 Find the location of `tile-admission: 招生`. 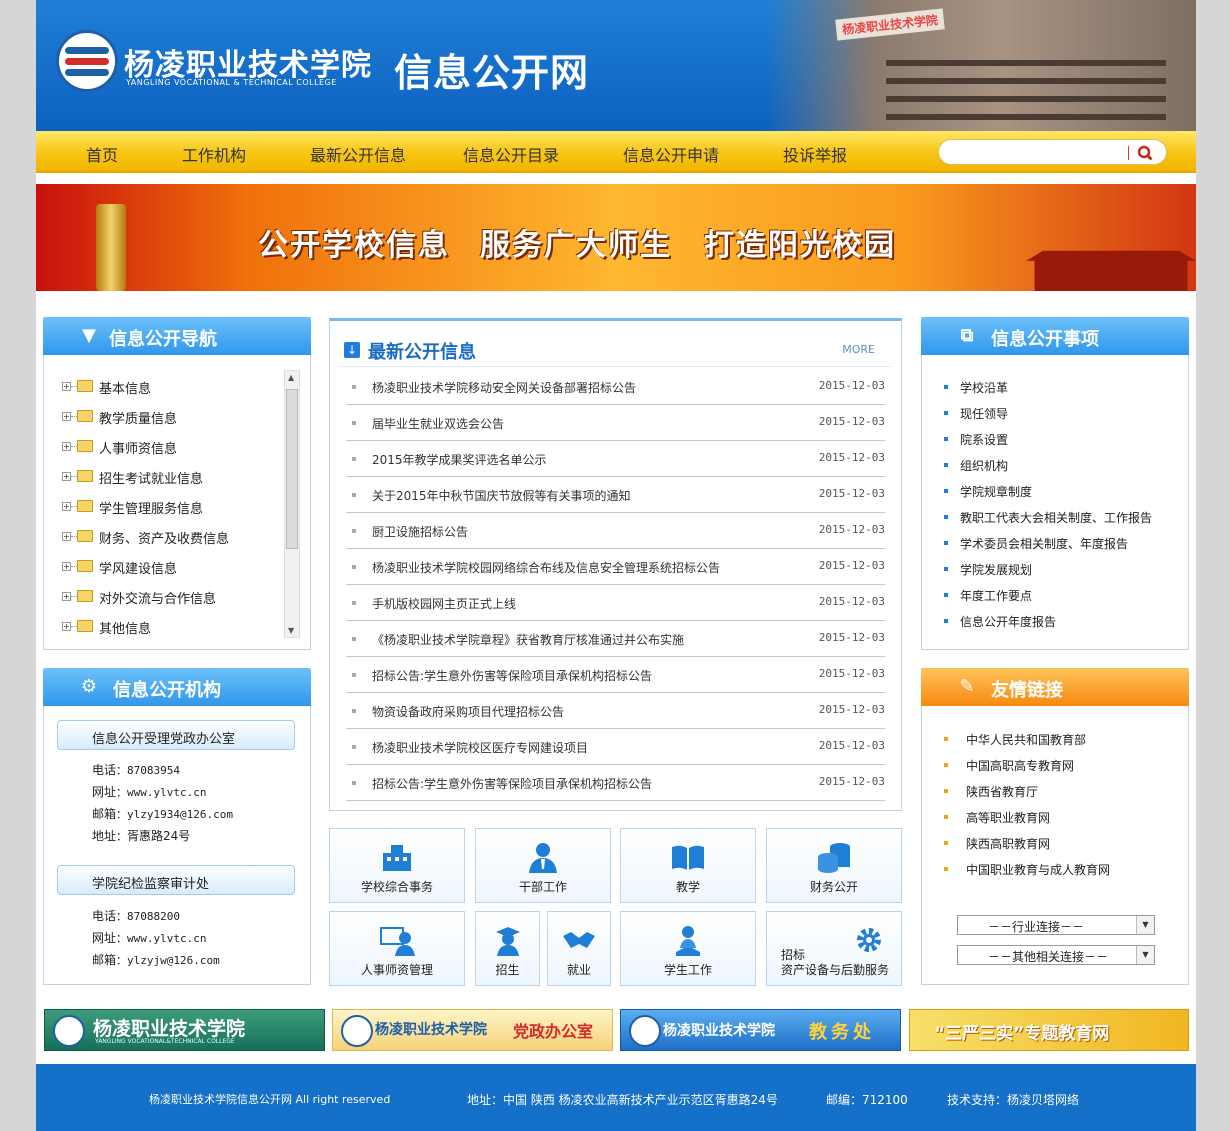

tile-admission: 招生 is located at coordinates (507, 948).